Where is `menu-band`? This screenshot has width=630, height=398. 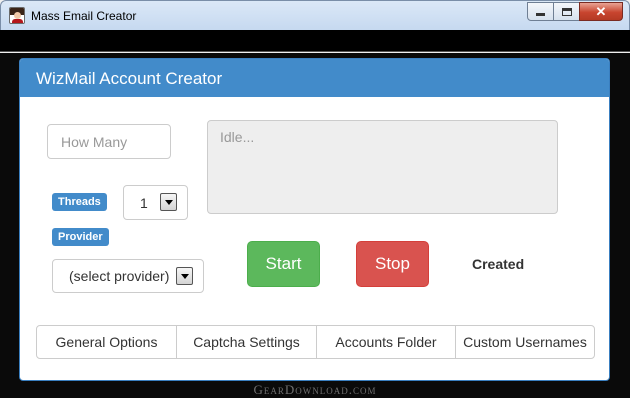 menu-band is located at coordinates (315, 41).